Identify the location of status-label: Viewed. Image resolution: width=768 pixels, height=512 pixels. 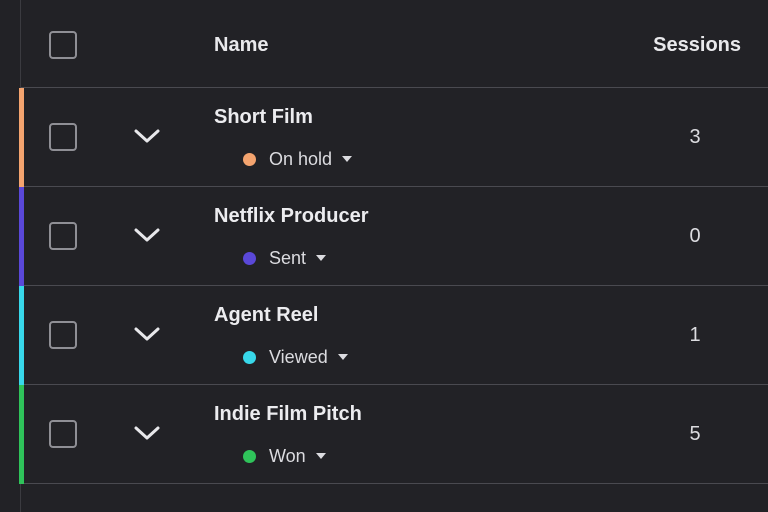
(298, 356).